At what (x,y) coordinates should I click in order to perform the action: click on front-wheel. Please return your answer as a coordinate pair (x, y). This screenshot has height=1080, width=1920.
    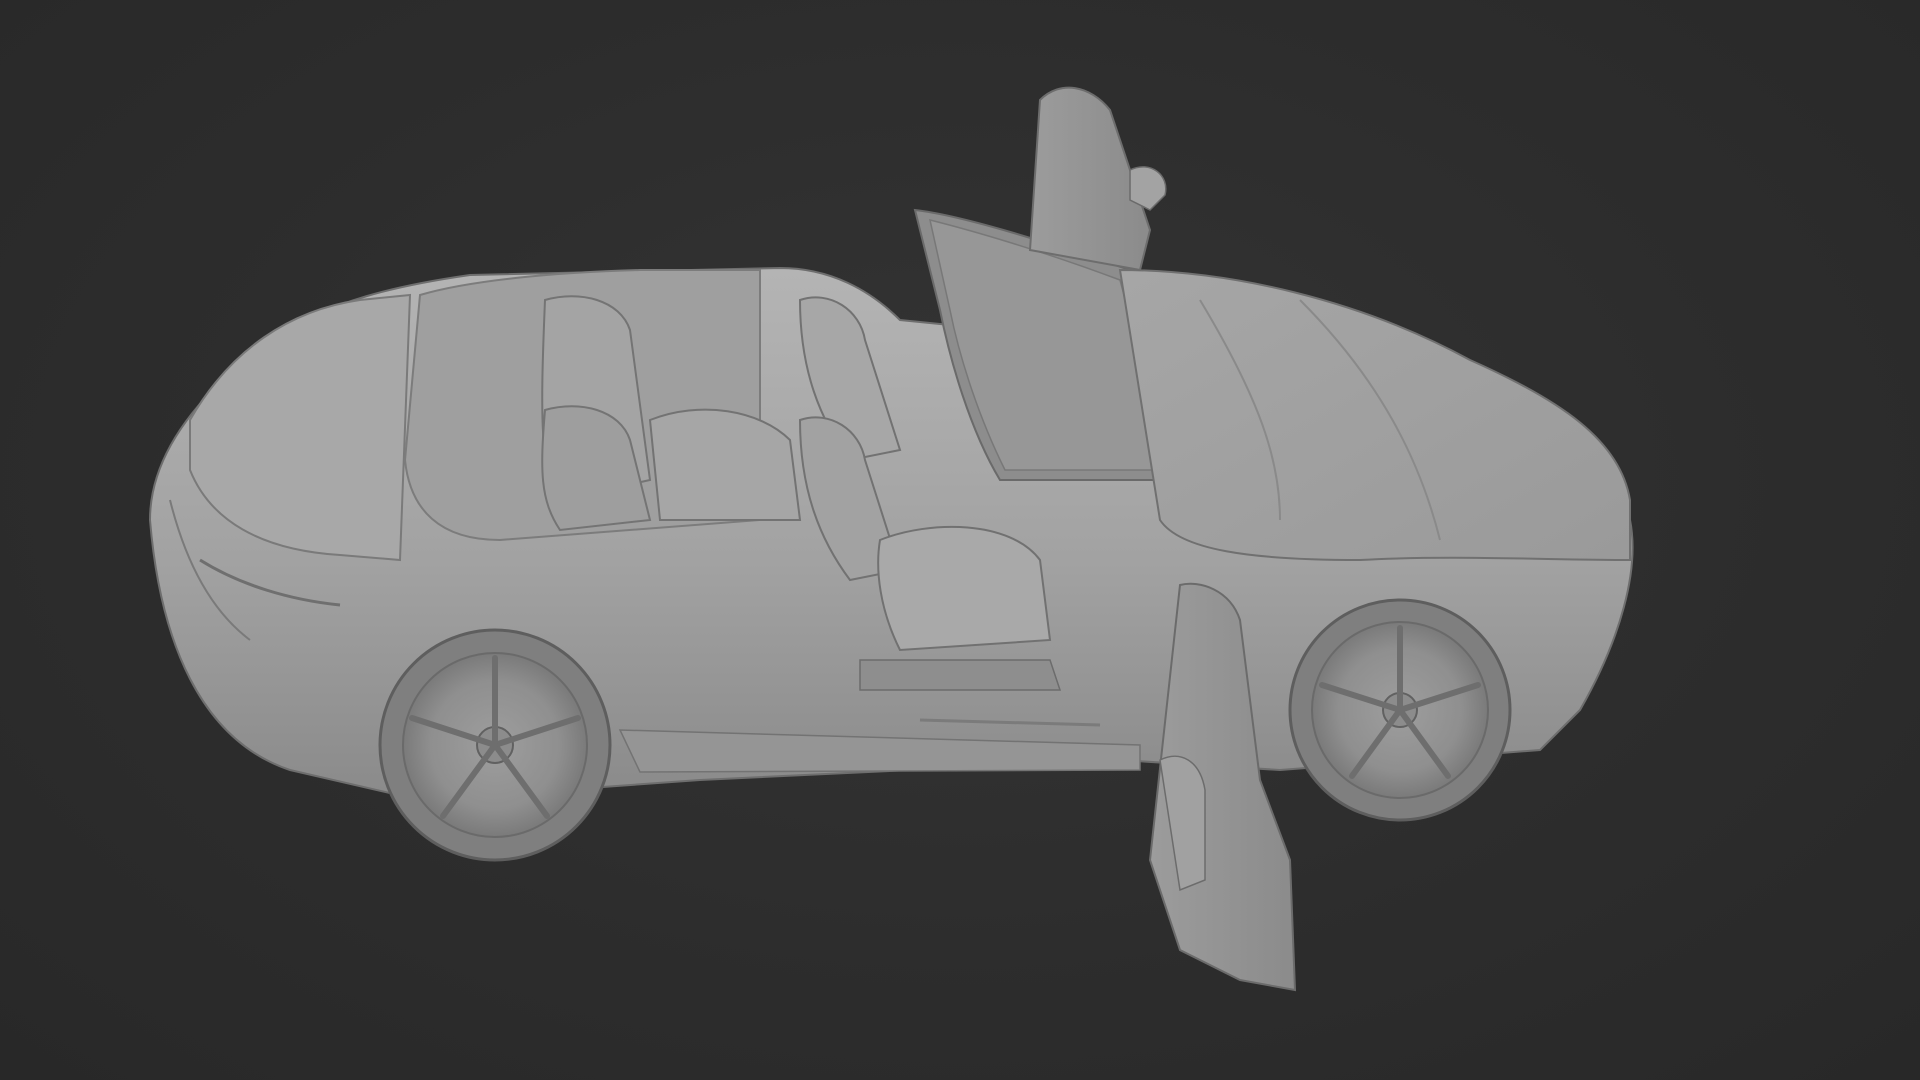
    Looking at the image, I should click on (1400, 710).